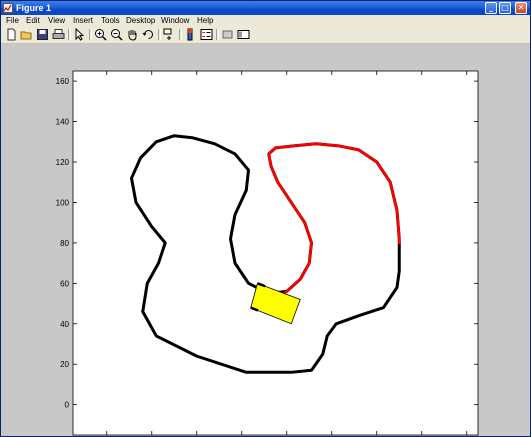 The height and width of the screenshot is (437, 531). Describe the element at coordinates (42, 34) in the screenshot. I see `save-icon` at that location.